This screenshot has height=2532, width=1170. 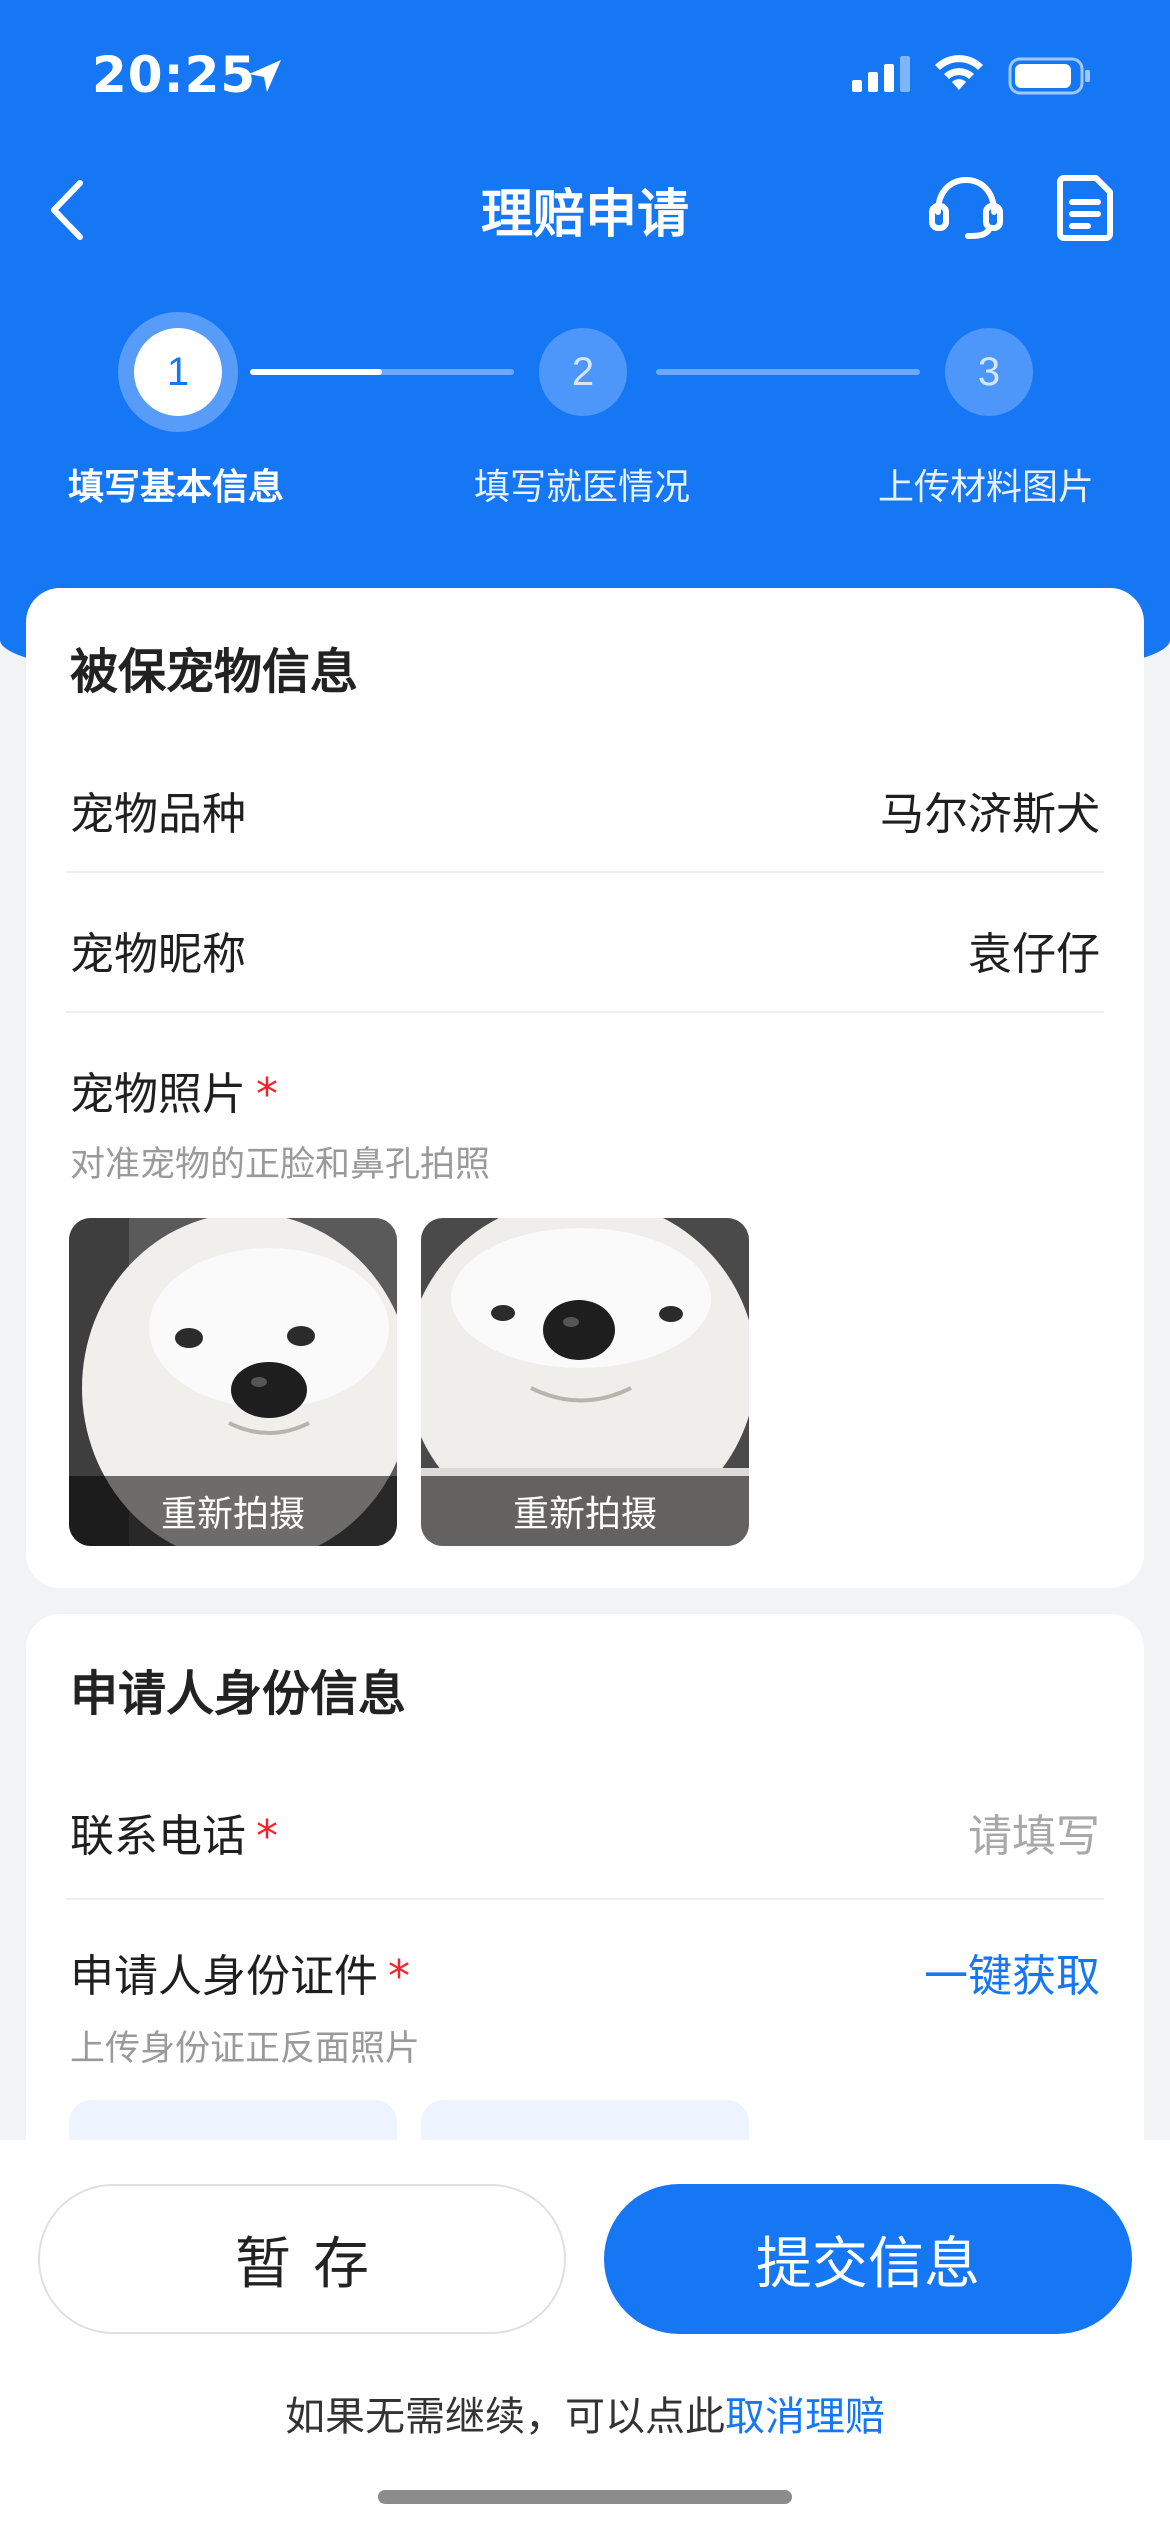 What do you see at coordinates (990, 810) in the screenshot?
I see `breed-value: 马尔济斯犬` at bounding box center [990, 810].